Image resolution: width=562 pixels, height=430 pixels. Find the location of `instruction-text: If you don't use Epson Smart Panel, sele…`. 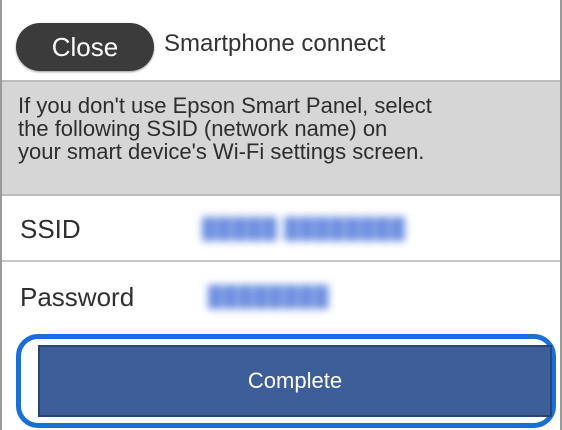

instruction-text: If you don't use Epson Smart Panel, sele… is located at coordinates (225, 128).